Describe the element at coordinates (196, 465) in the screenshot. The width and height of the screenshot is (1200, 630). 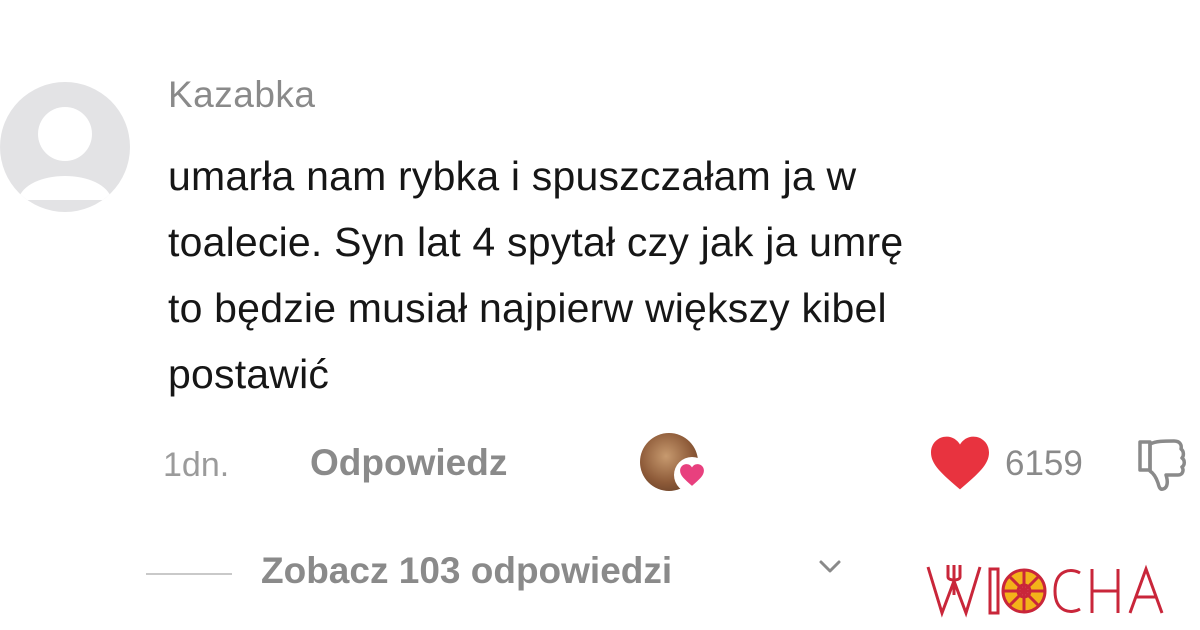
I see `comment-timestamp: 1dn.` at that location.